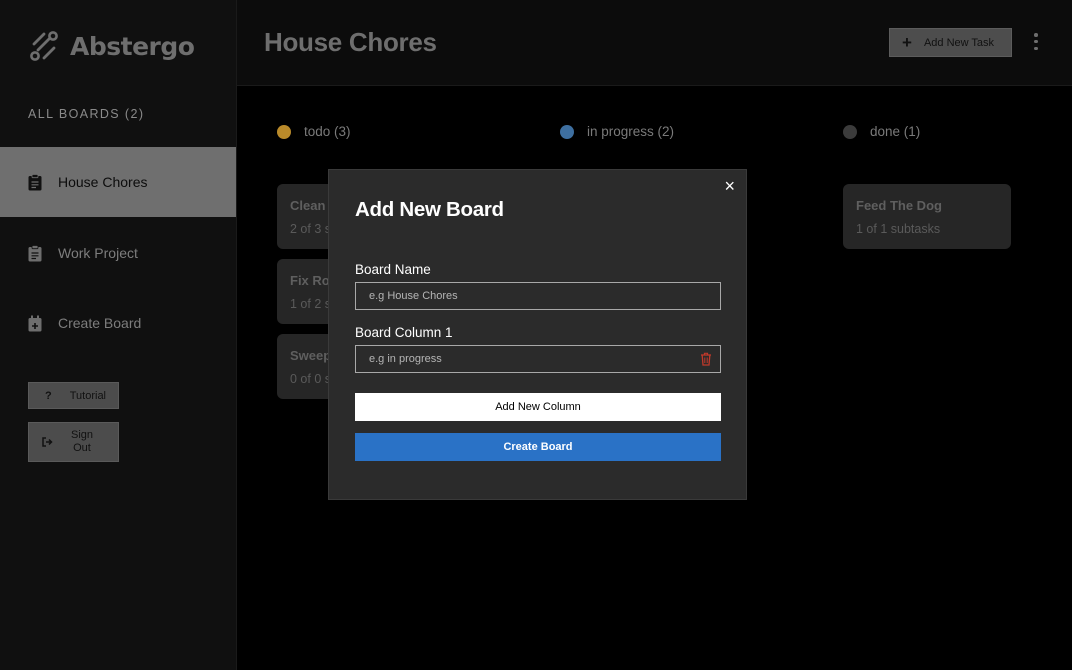 This screenshot has width=1072, height=670. What do you see at coordinates (350, 42) in the screenshot?
I see `page-title: House Chores` at bounding box center [350, 42].